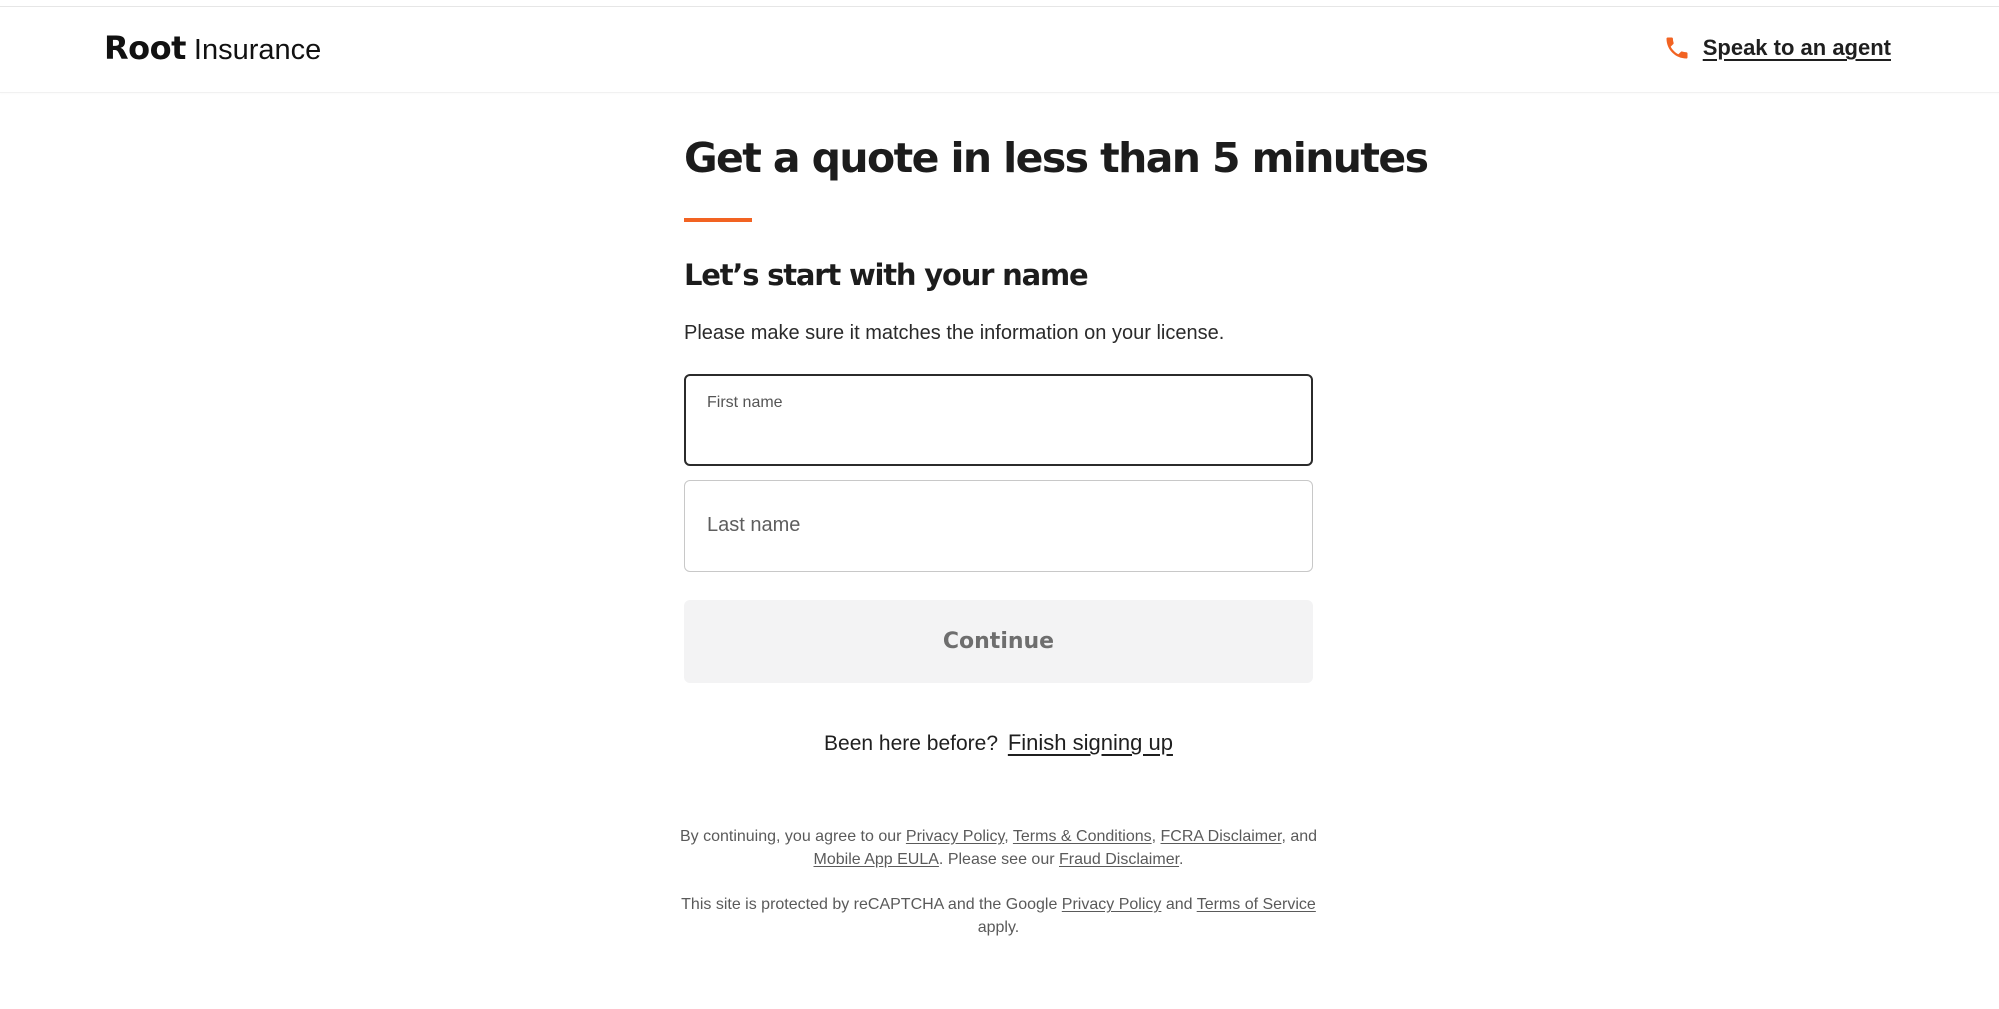  I want to click on google-terms-of-service-link: Terms of Service, so click(1256, 904).